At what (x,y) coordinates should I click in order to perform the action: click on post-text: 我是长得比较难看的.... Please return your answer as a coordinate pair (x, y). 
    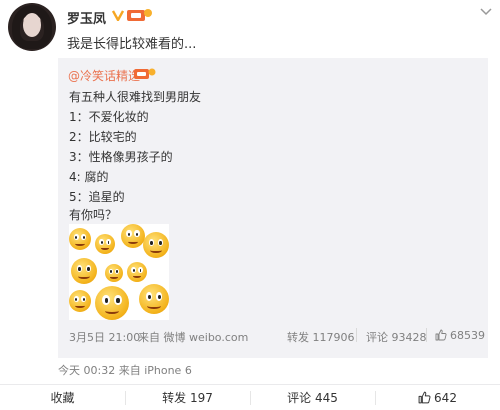
    Looking at the image, I should click on (132, 44).